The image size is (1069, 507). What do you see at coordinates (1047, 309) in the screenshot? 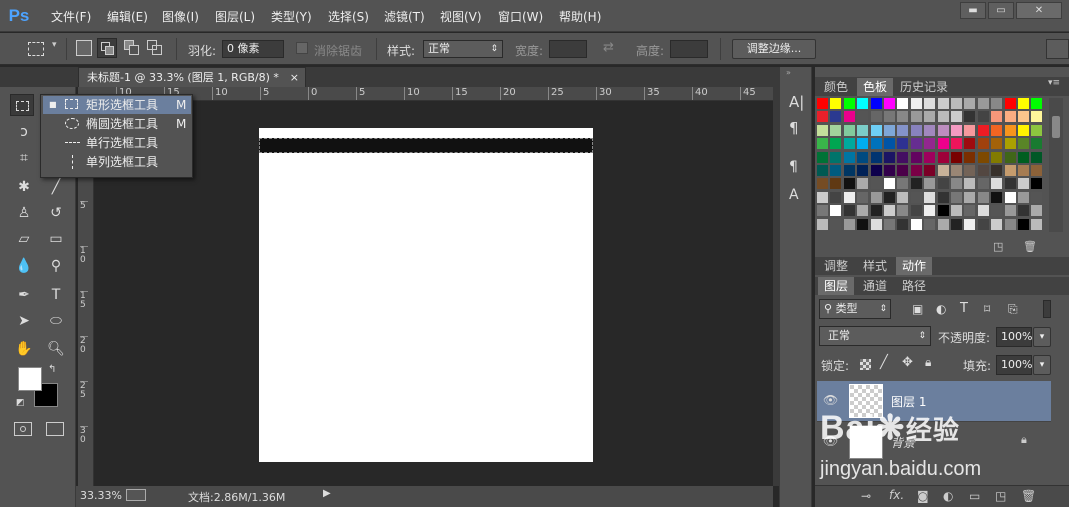
I see `filter-toggle` at bounding box center [1047, 309].